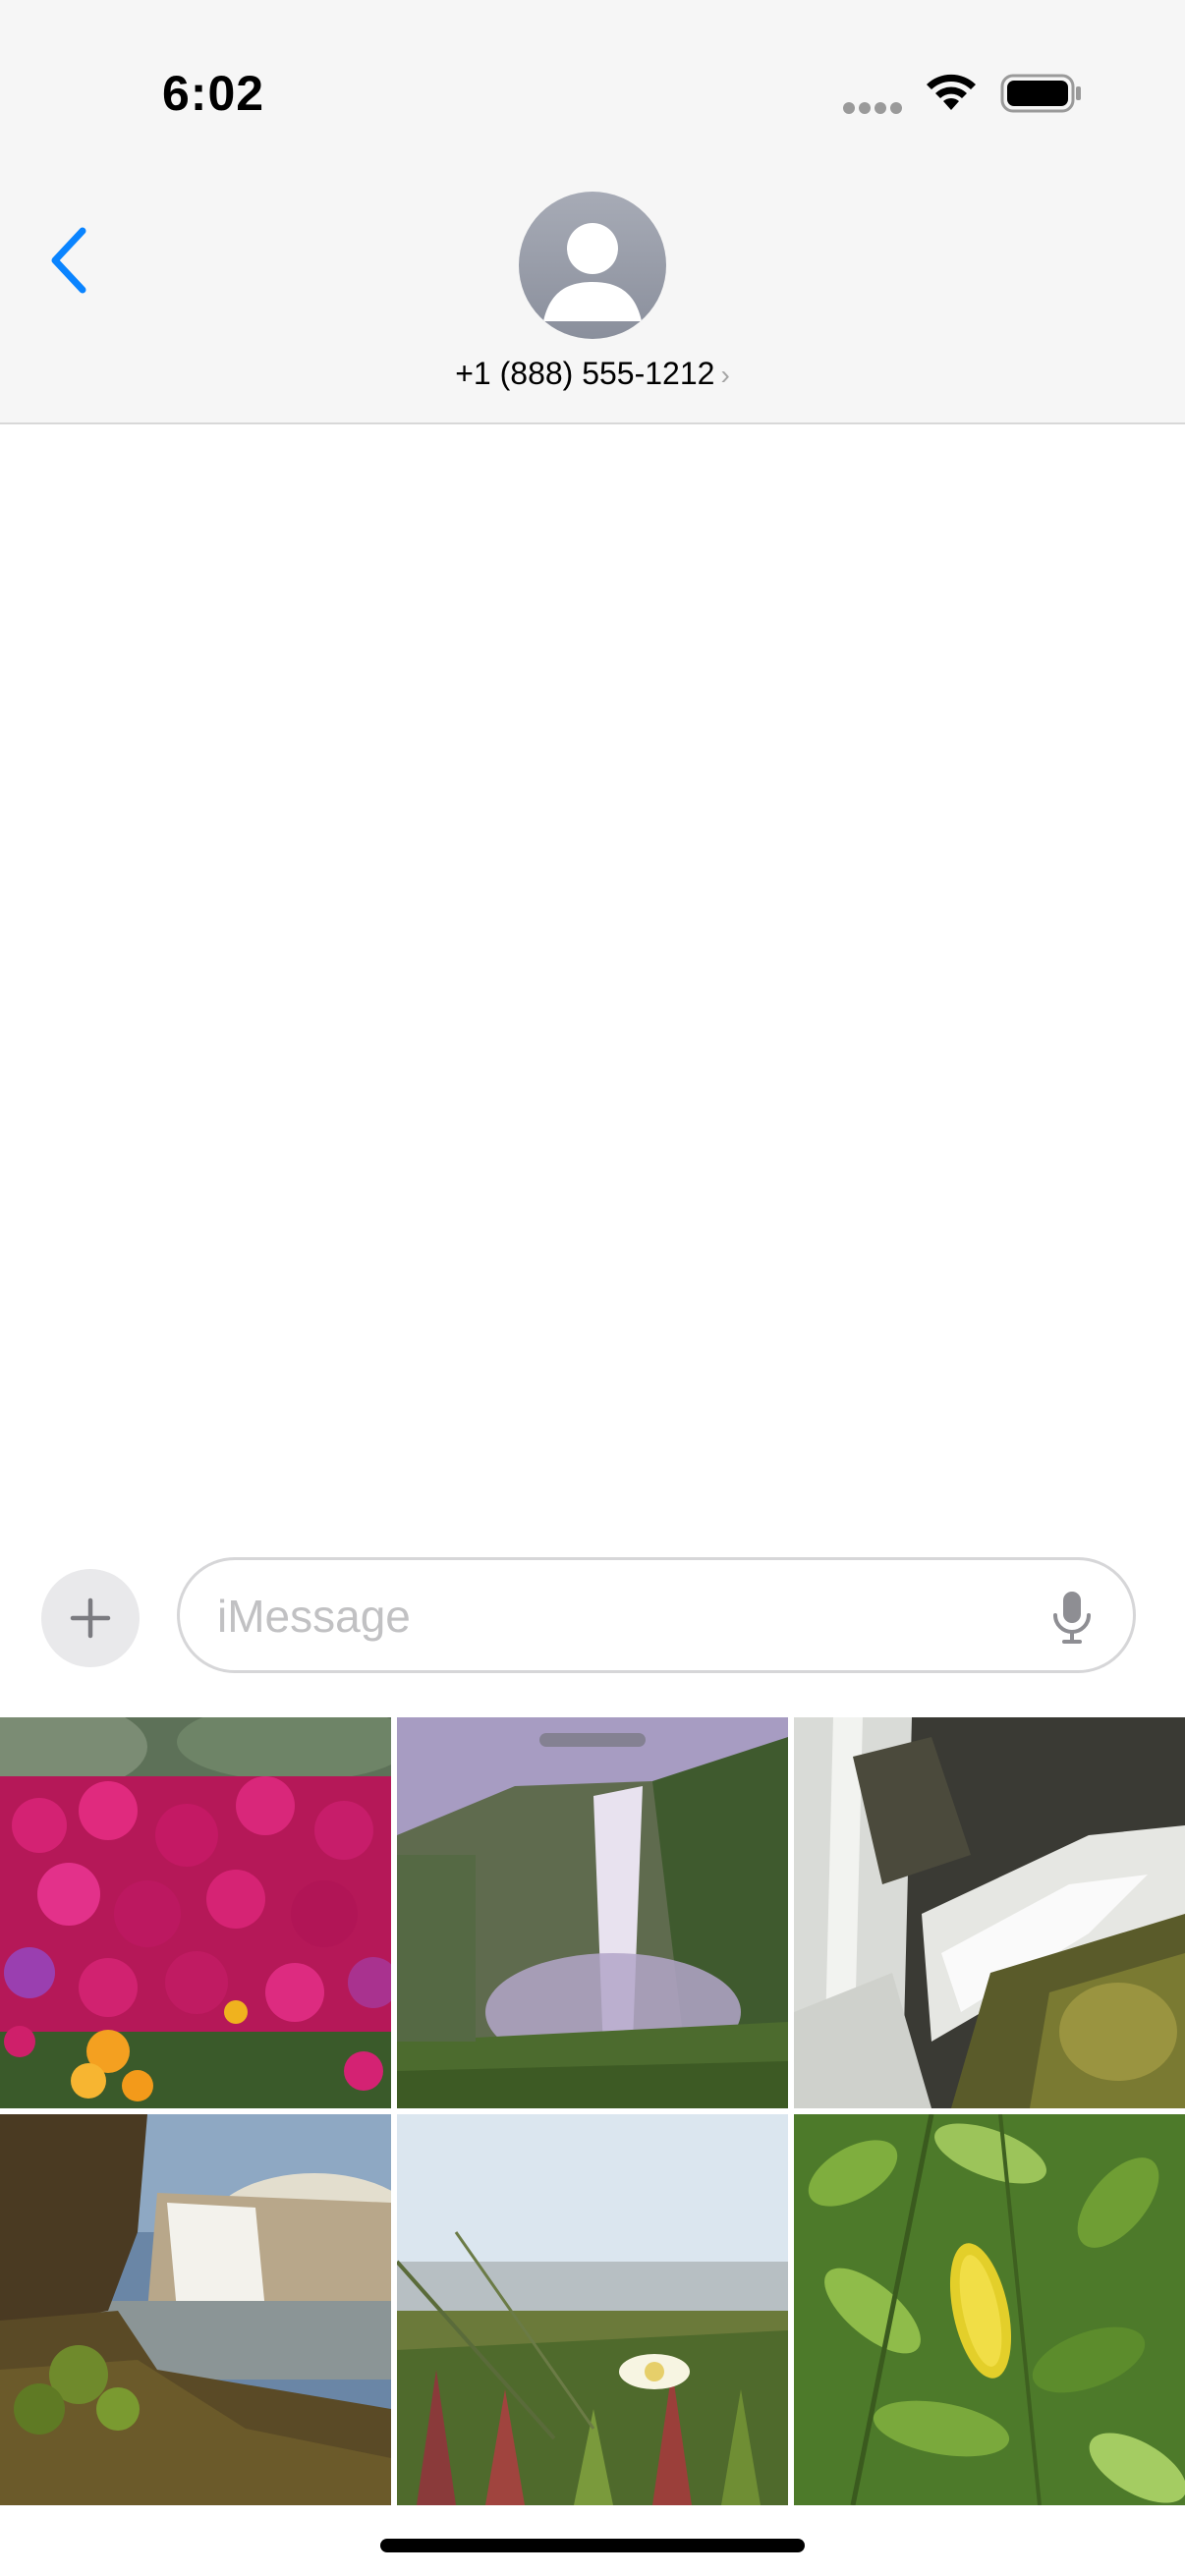 The width and height of the screenshot is (1185, 2576). I want to click on contact-avatar, so click(592, 265).